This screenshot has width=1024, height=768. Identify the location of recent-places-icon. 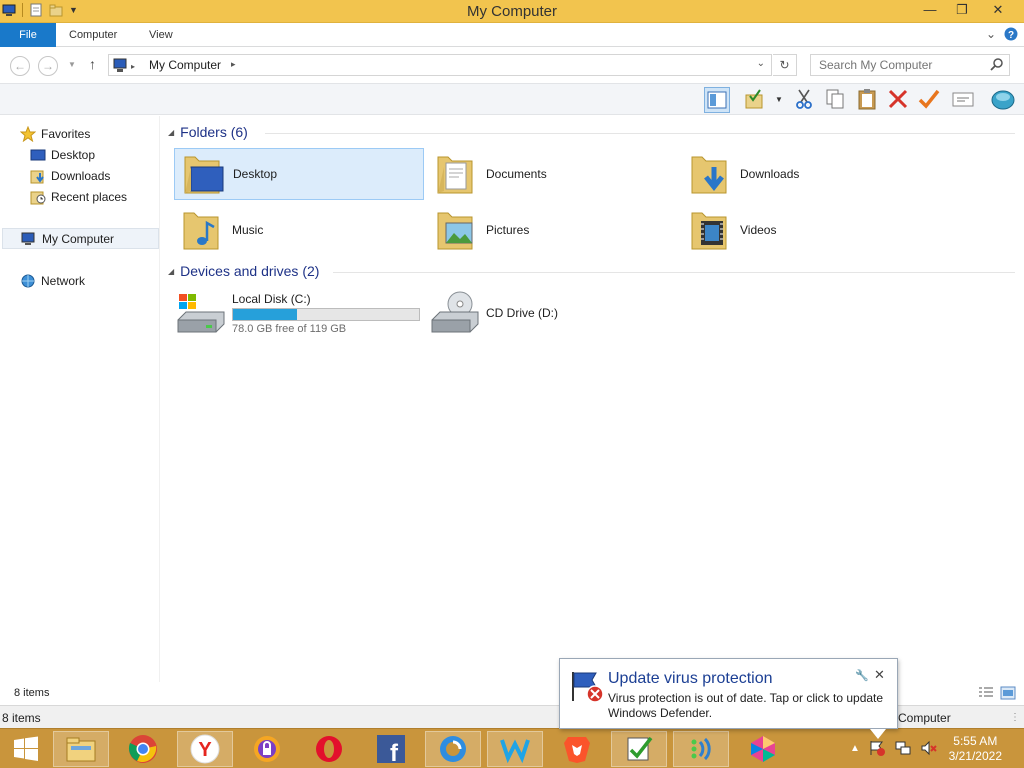
(38, 197).